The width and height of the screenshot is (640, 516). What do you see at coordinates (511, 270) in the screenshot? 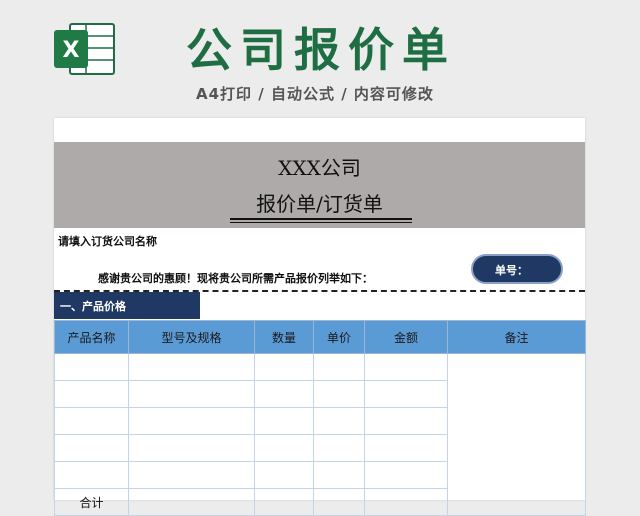
I see `order-number-label: 单号：` at bounding box center [511, 270].